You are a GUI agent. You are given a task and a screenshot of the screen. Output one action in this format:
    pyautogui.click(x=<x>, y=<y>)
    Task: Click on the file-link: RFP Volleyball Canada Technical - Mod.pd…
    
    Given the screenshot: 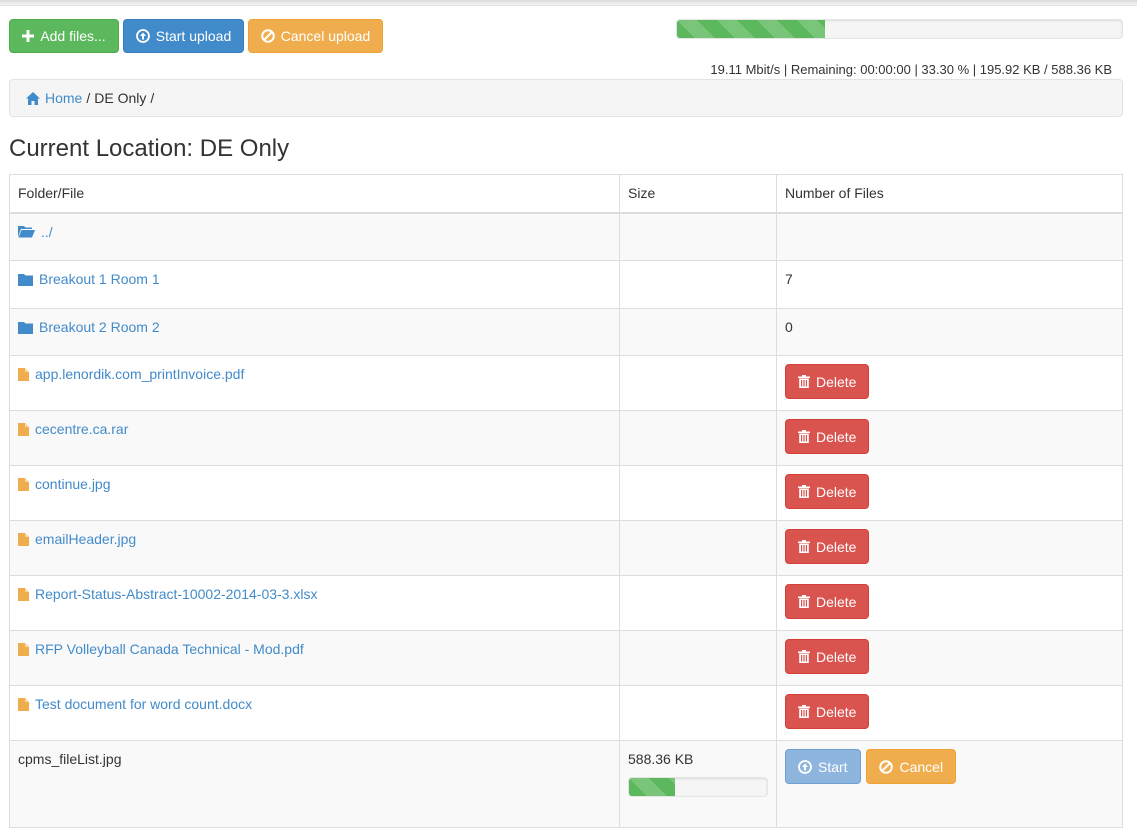 What is the action you would take?
    pyautogui.click(x=161, y=649)
    